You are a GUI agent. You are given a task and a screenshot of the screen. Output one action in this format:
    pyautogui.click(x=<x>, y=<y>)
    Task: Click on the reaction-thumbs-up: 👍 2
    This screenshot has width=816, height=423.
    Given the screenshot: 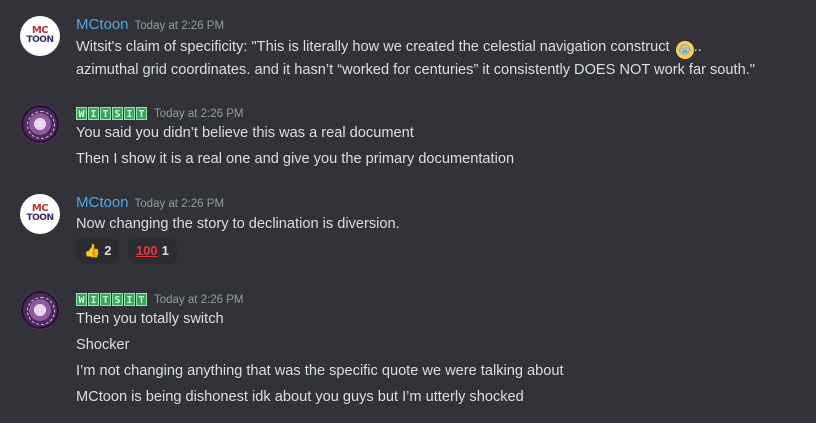 What is the action you would take?
    pyautogui.click(x=98, y=251)
    